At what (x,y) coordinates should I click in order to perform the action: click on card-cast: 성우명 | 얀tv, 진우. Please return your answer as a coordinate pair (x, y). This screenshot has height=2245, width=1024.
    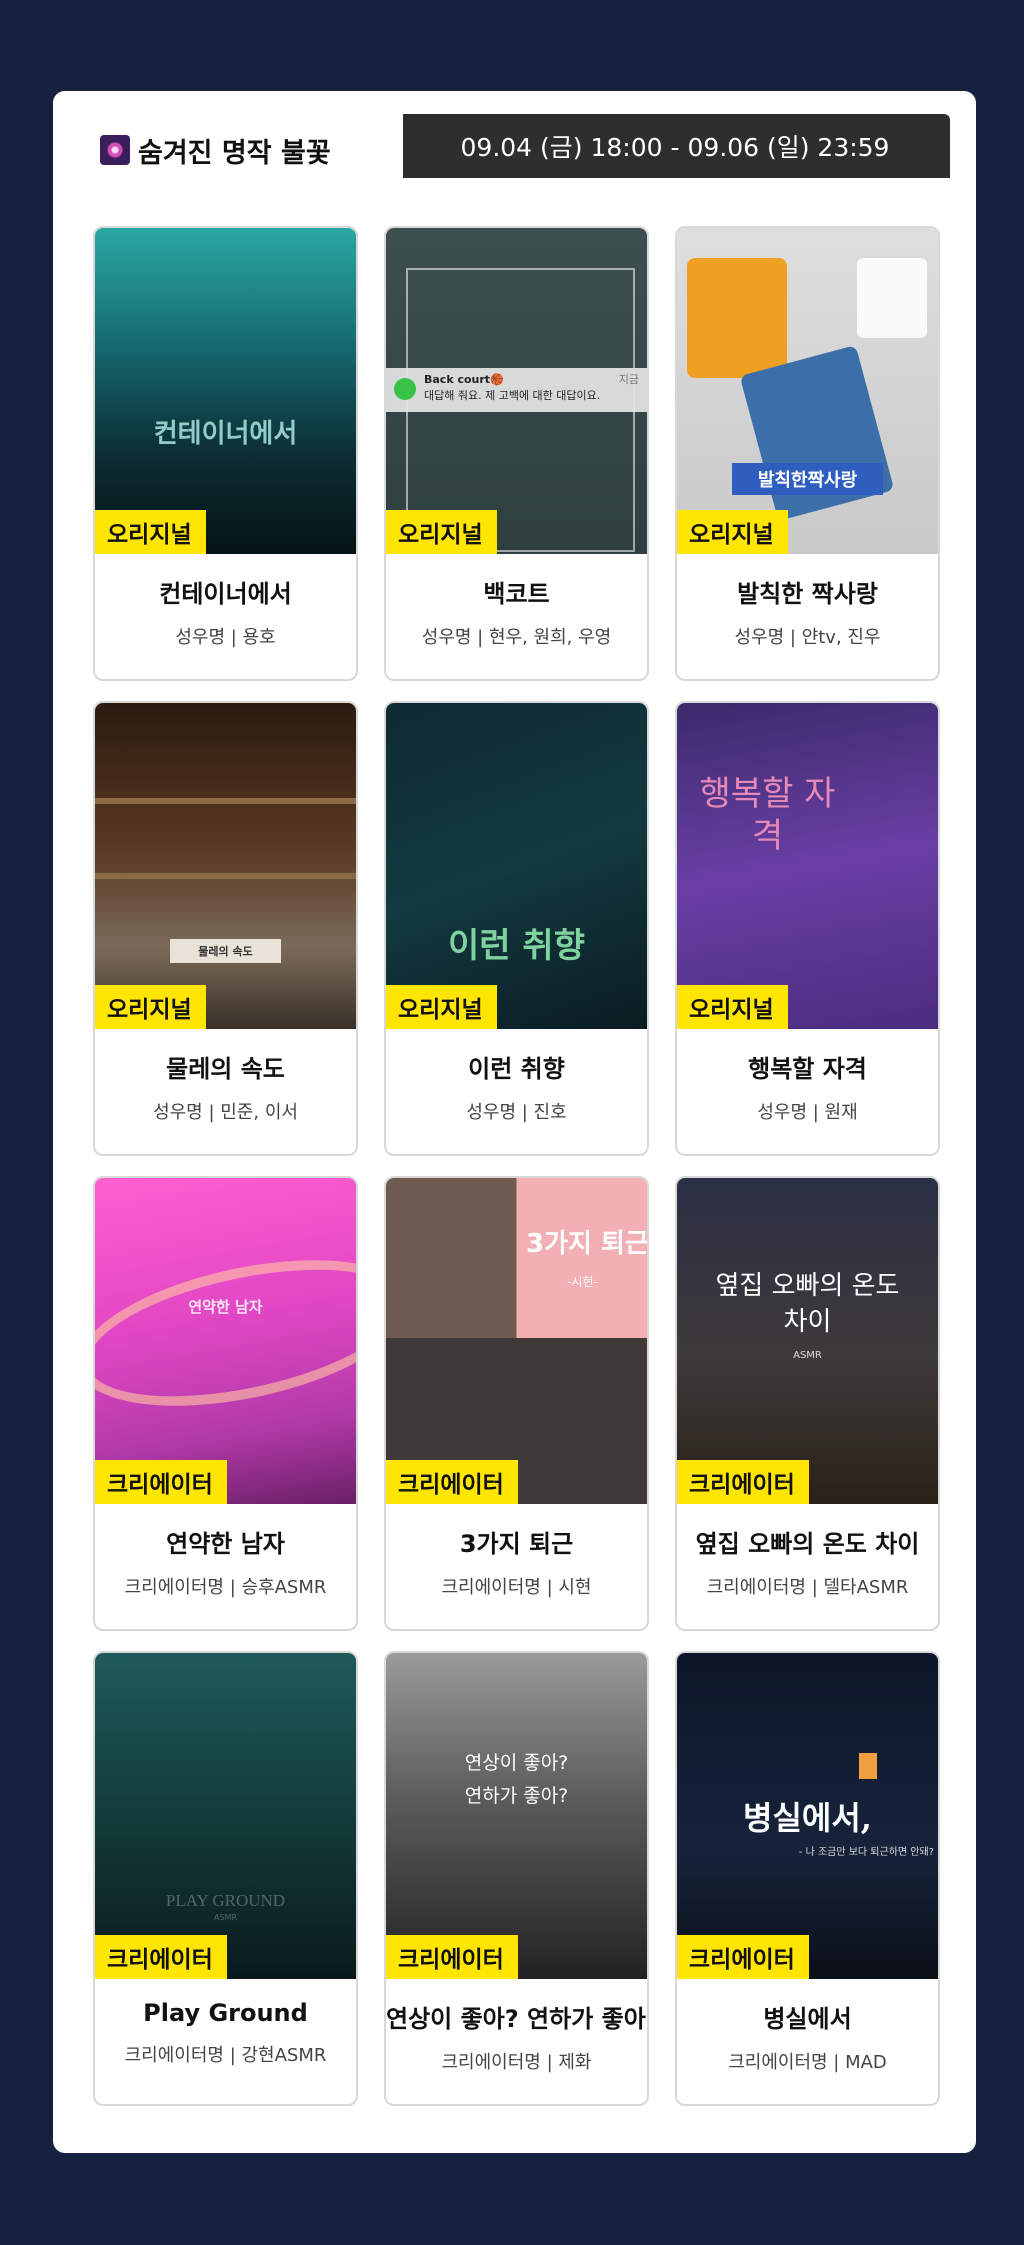
    Looking at the image, I should click on (807, 637).